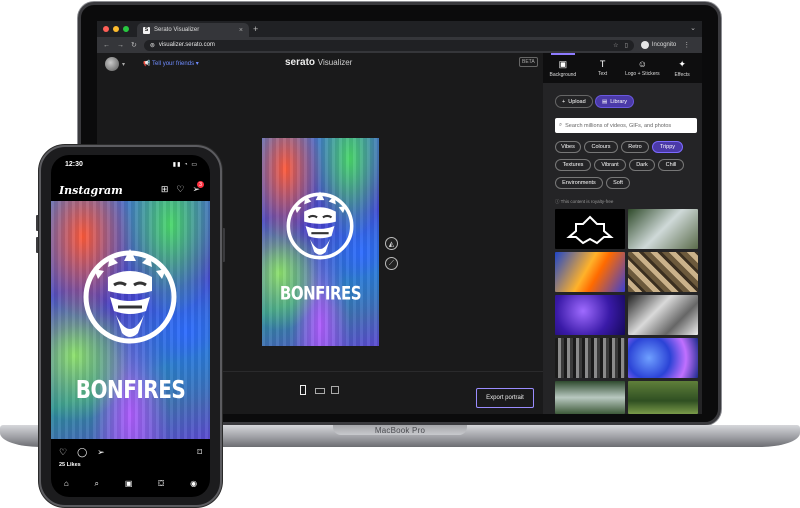  I want to click on tab-search-chevron-icon: ⌄, so click(693, 28).